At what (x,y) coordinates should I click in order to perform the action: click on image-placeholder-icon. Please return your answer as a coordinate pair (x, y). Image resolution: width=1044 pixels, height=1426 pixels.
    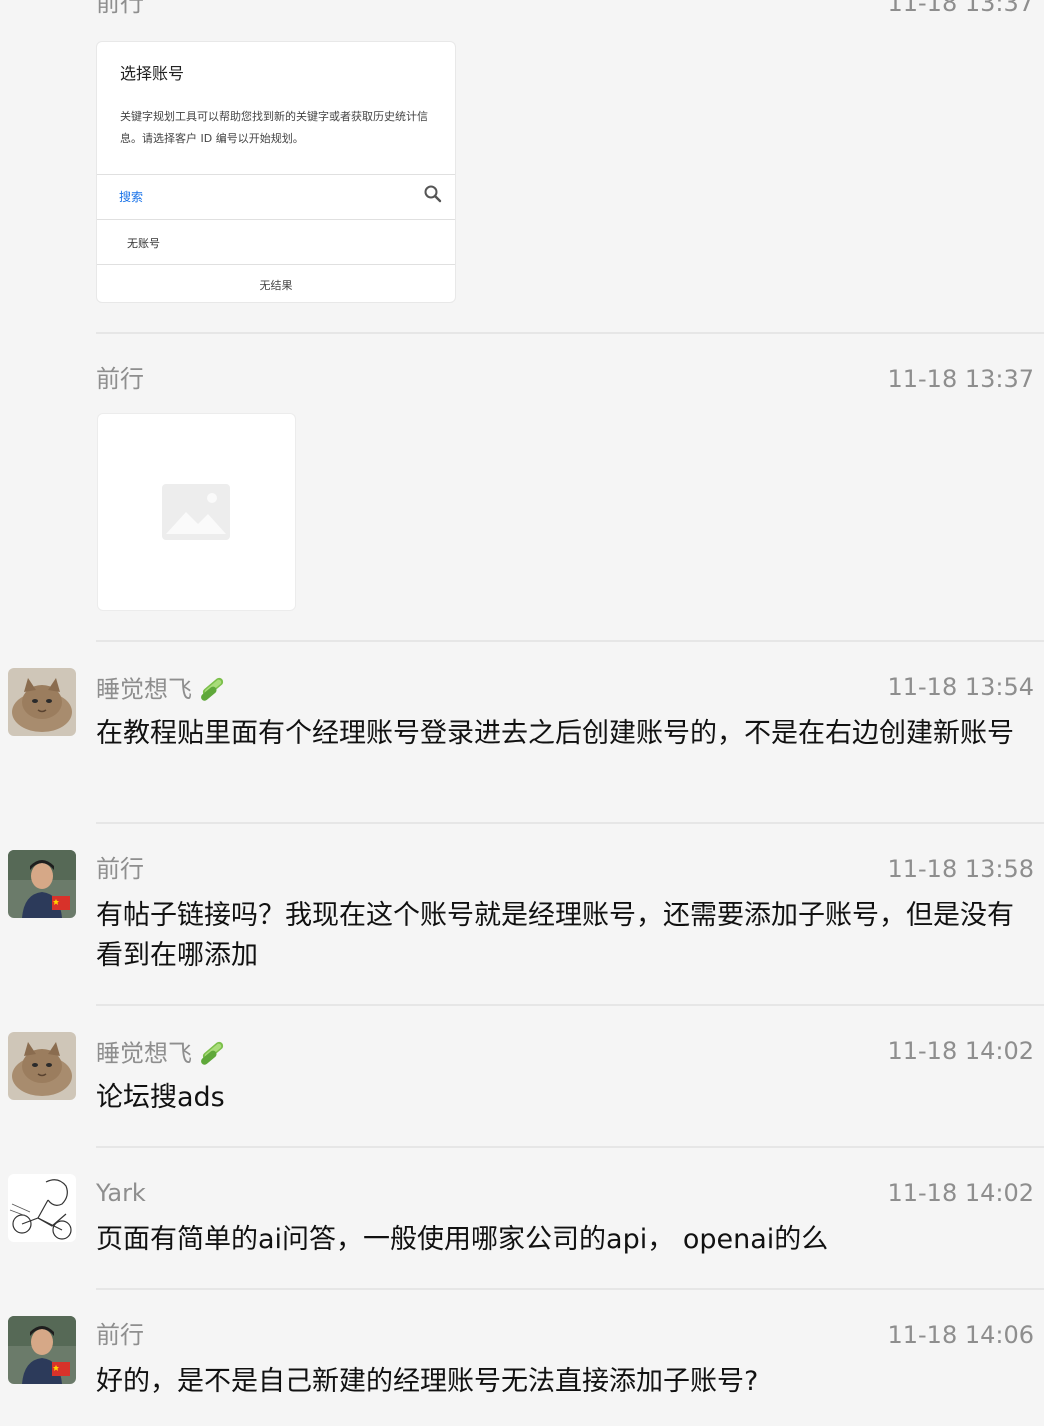
    Looking at the image, I should click on (196, 512).